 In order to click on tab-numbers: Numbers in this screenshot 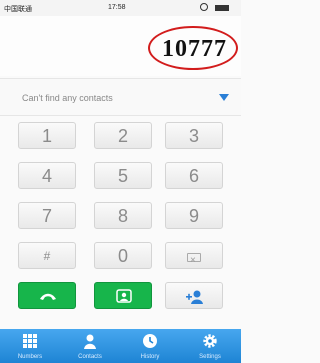, I will do `click(30, 346)`.